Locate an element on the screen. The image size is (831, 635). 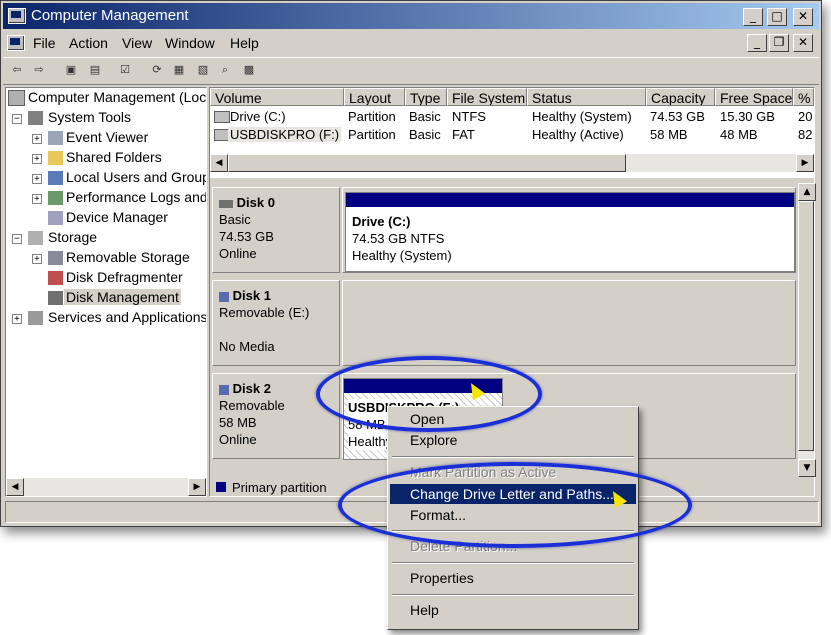
search-icon: ⌕ is located at coordinates (225, 70).